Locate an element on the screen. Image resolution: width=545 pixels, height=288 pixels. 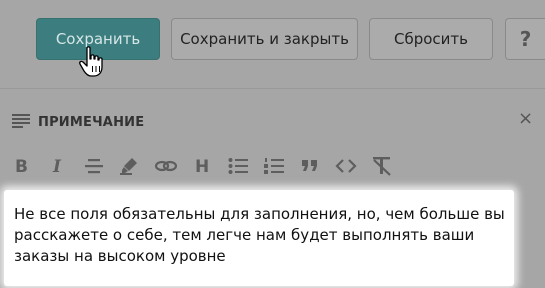
reset-button: Сбросить is located at coordinates (431, 39).